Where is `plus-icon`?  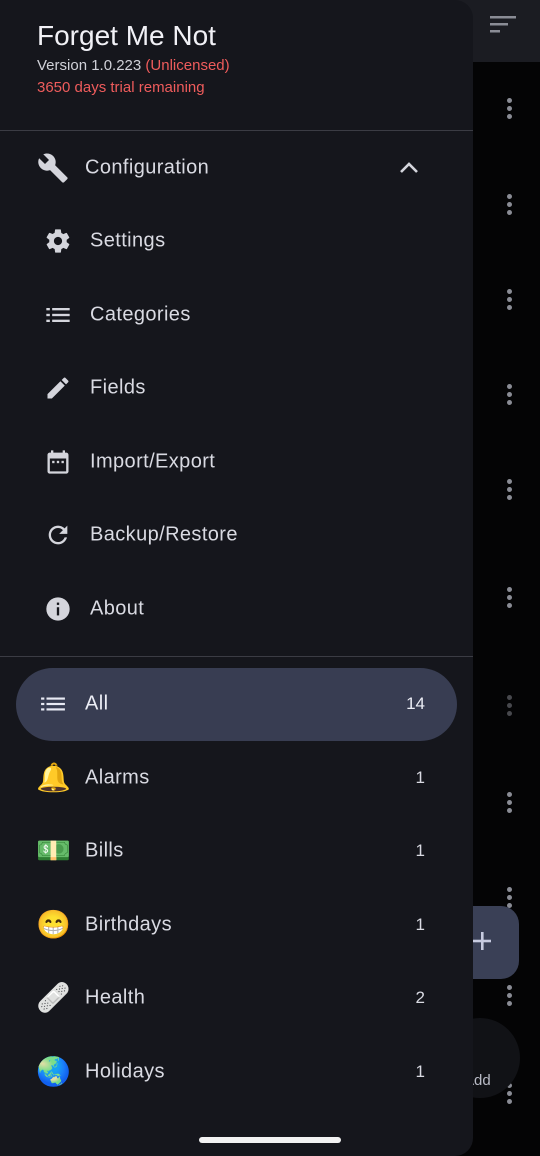 plus-icon is located at coordinates (482, 941).